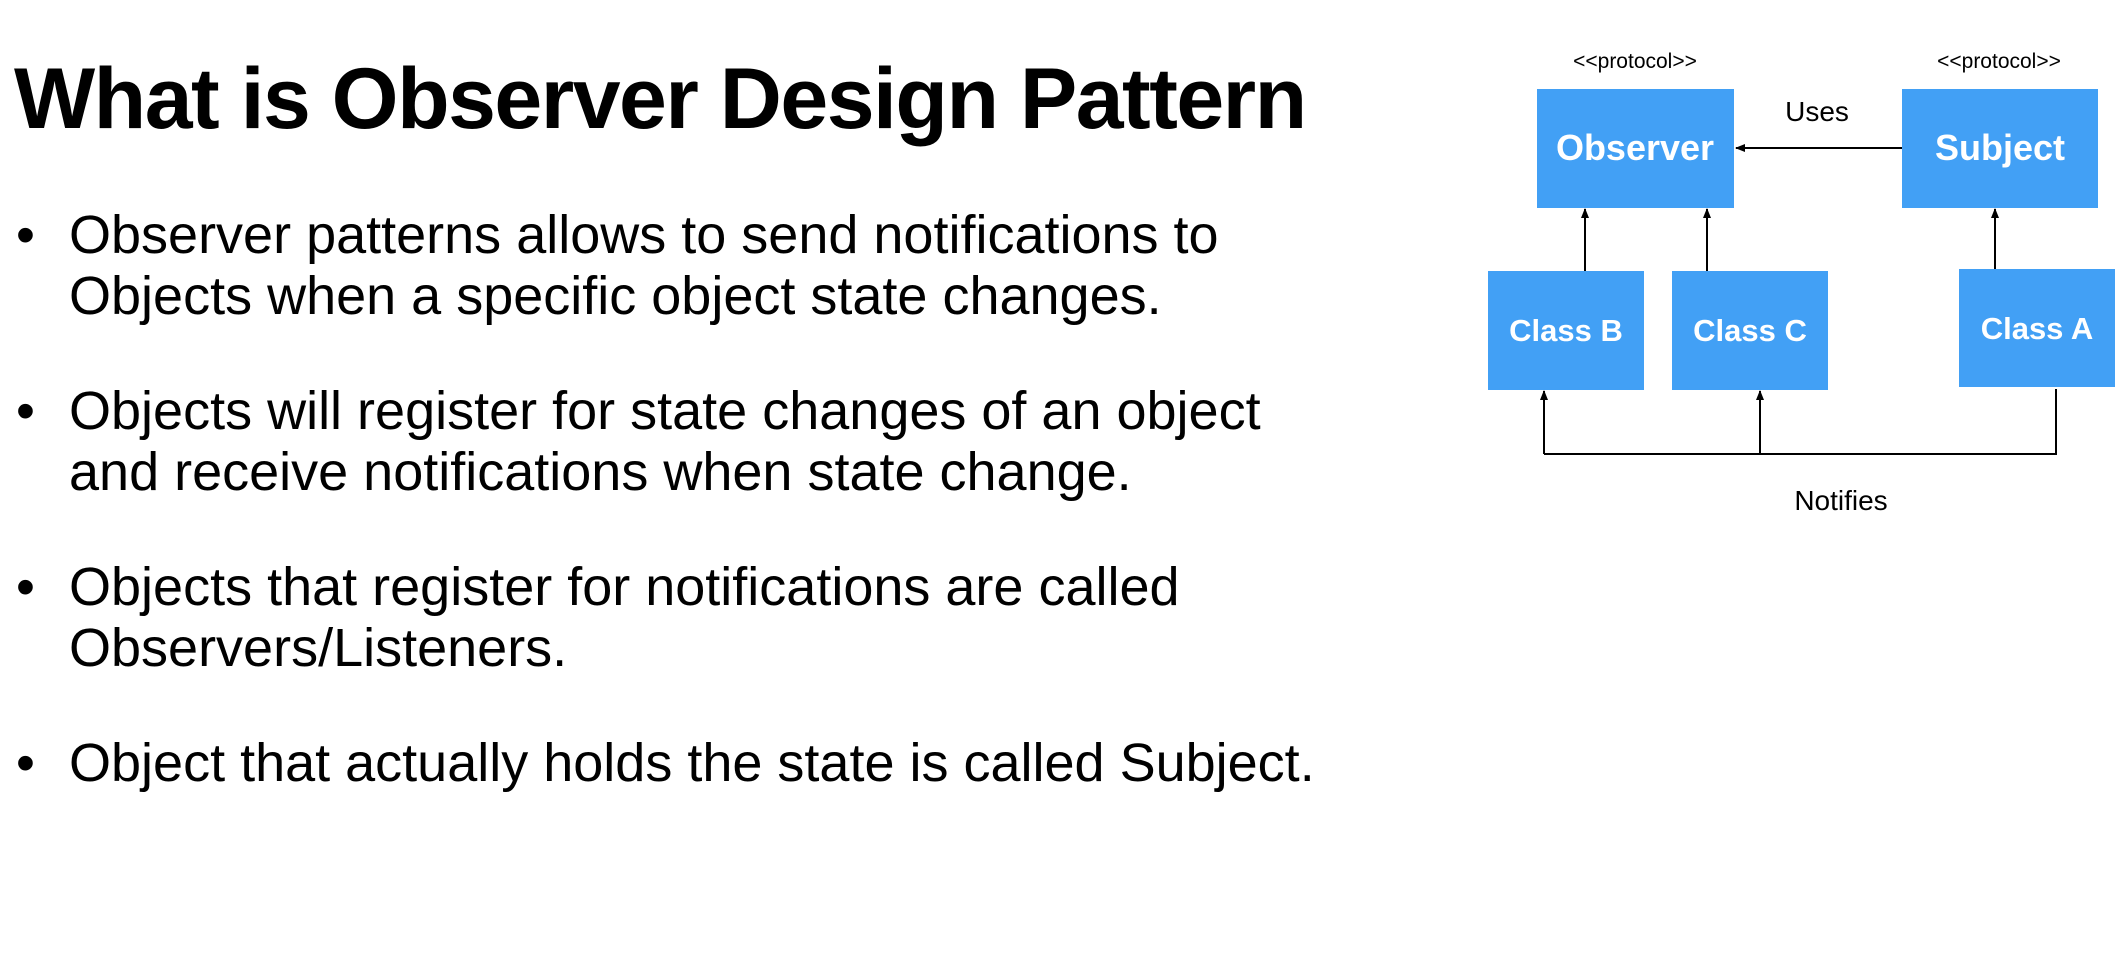 The width and height of the screenshot is (2128, 962). Describe the element at coordinates (2000, 147) in the screenshot. I see `subject-label: Subject` at that location.